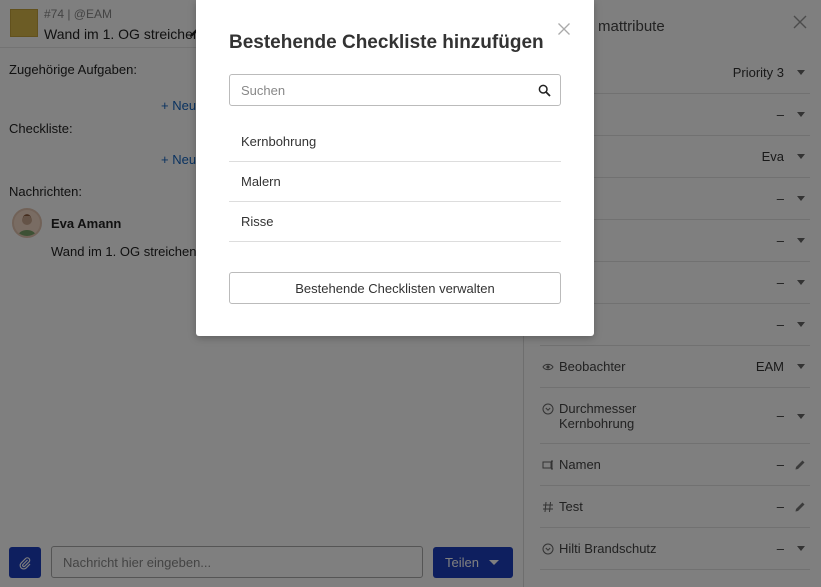 This screenshot has width=821, height=587. I want to click on checklist-list: Kernbohrung Malern Risse, so click(395, 182).